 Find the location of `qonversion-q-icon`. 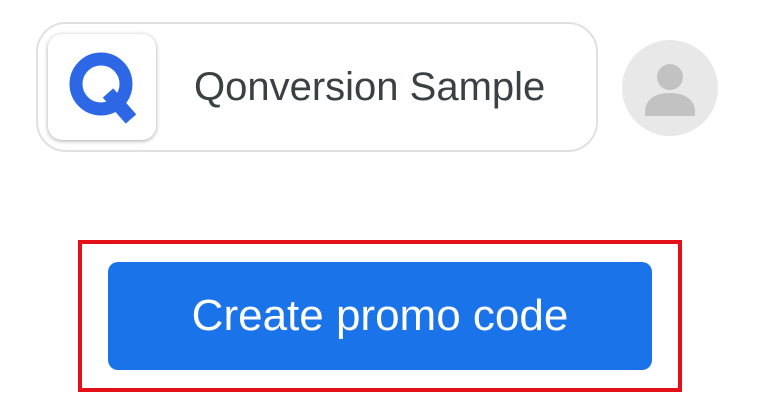

qonversion-q-icon is located at coordinates (103, 88).